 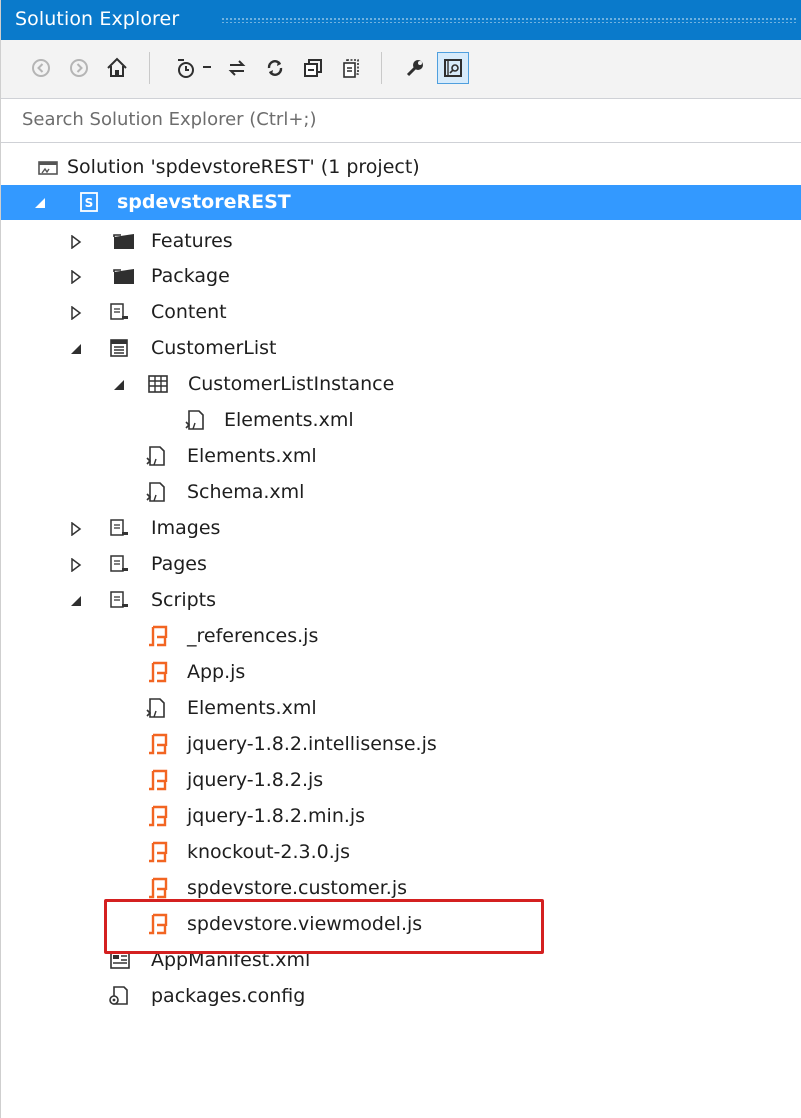 I want to click on dropdown-icon, so click(x=207, y=67).